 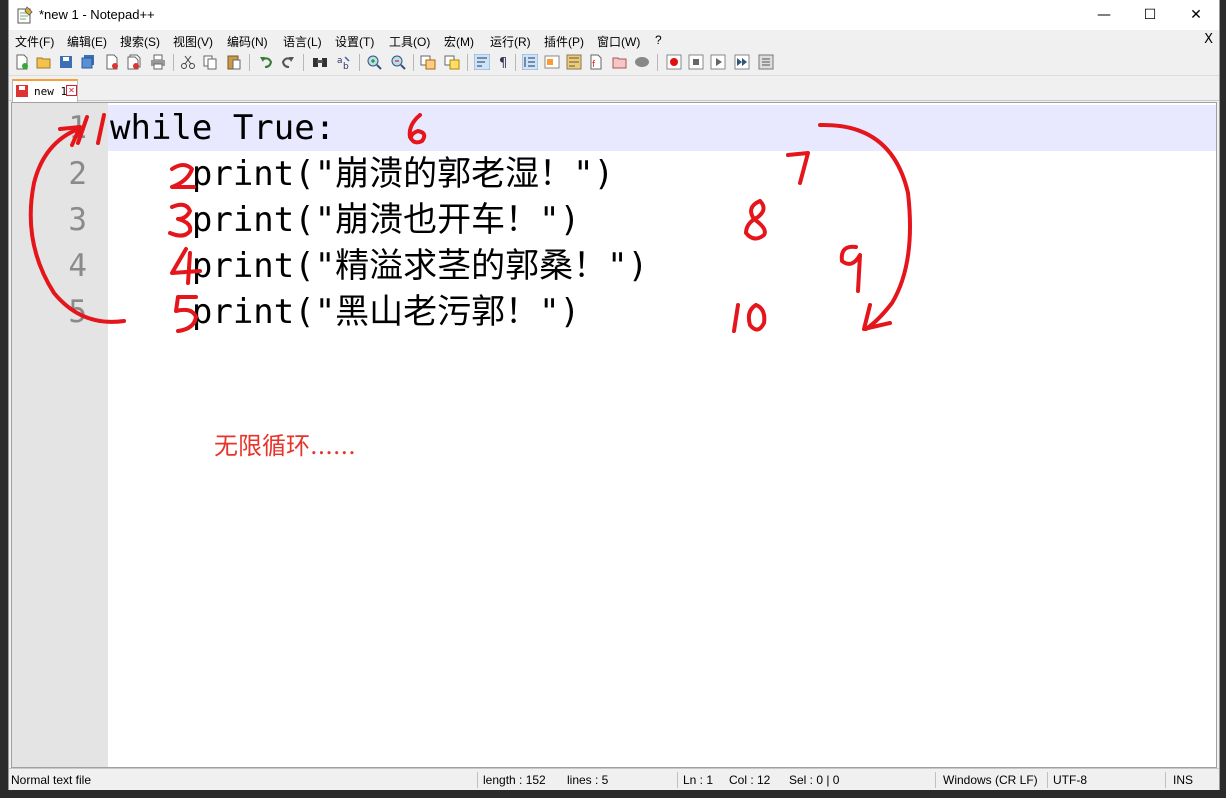 I want to click on close-document-icon: X, so click(x=1208, y=39).